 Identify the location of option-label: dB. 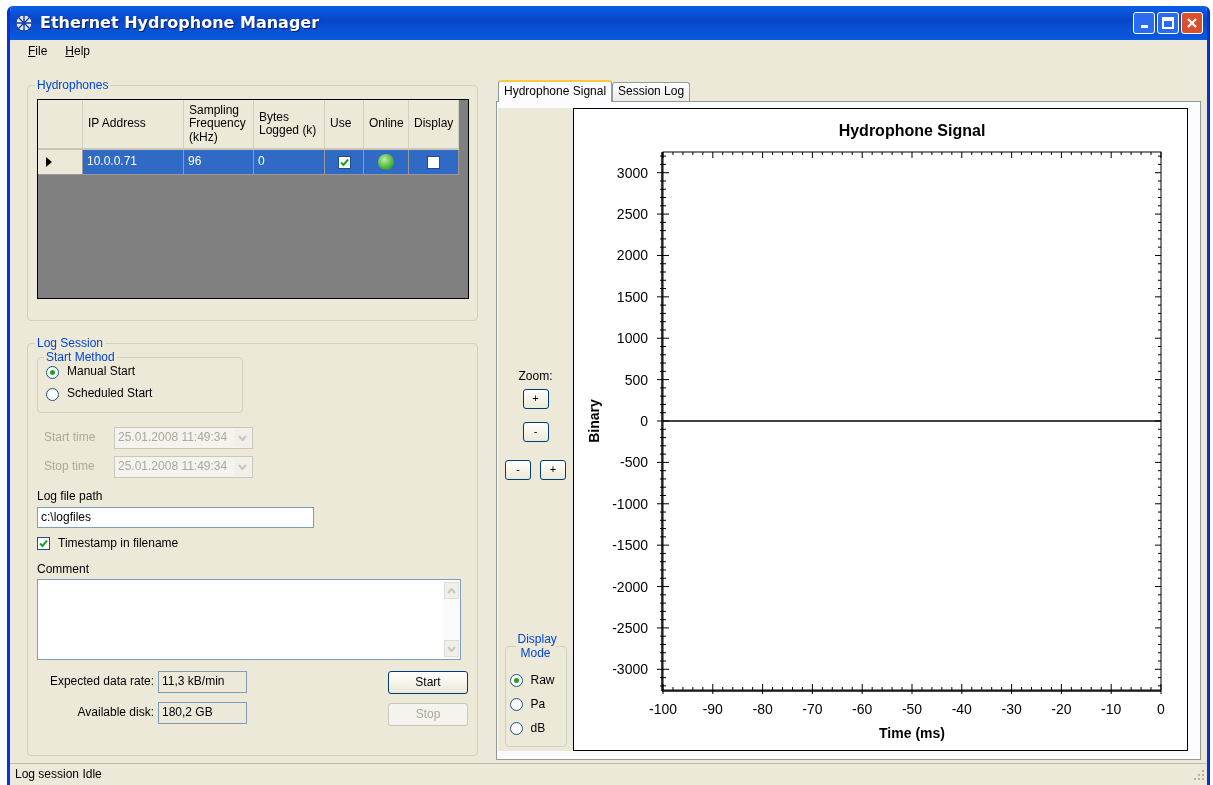
(538, 728).